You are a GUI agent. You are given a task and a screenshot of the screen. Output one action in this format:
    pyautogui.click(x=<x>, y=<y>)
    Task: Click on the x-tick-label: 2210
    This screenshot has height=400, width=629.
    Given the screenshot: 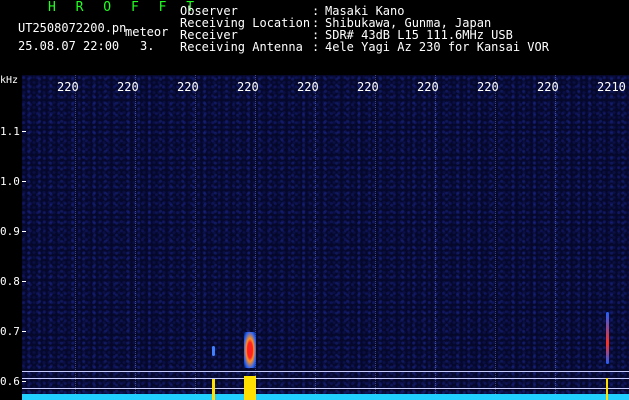 What is the action you would take?
    pyautogui.click(x=611, y=87)
    